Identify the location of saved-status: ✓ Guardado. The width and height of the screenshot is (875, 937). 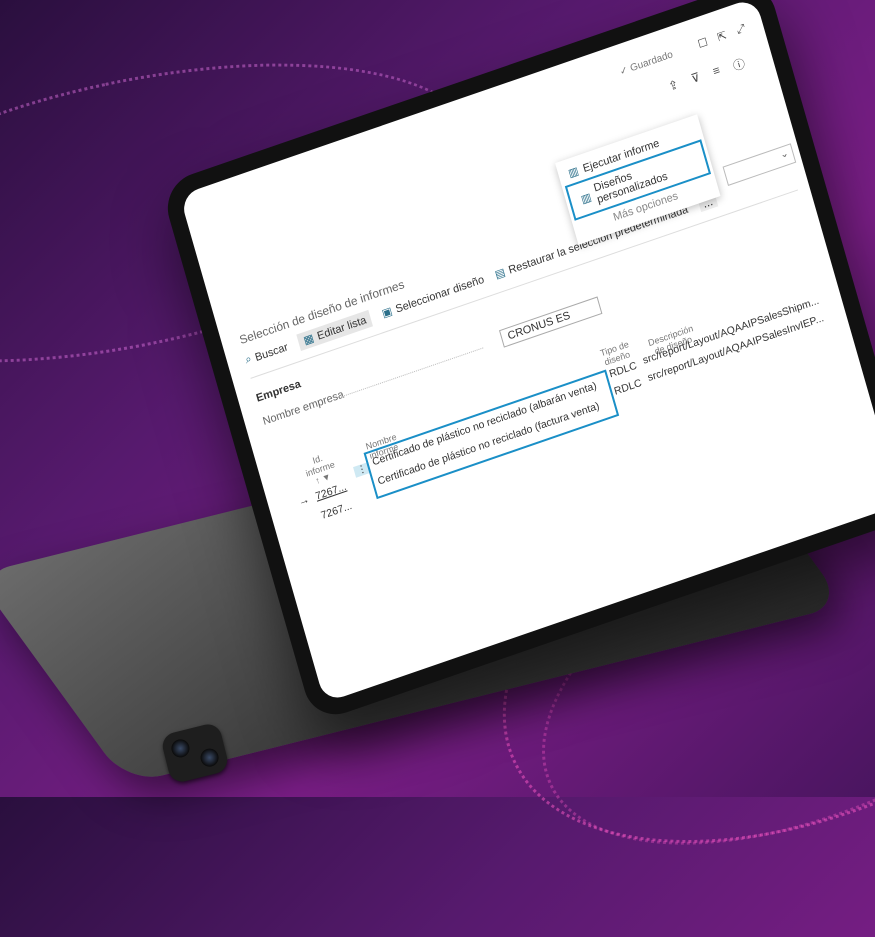
(646, 63).